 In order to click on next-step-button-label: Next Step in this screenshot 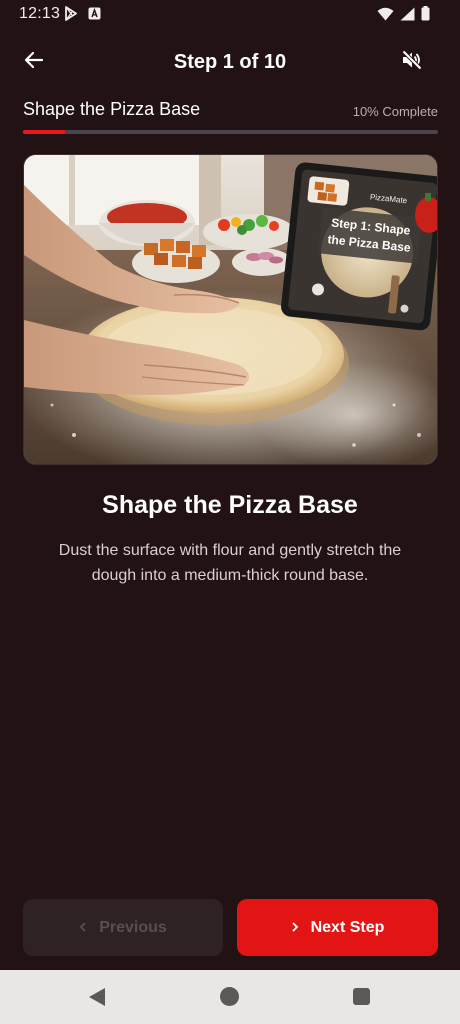, I will do `click(347, 927)`.